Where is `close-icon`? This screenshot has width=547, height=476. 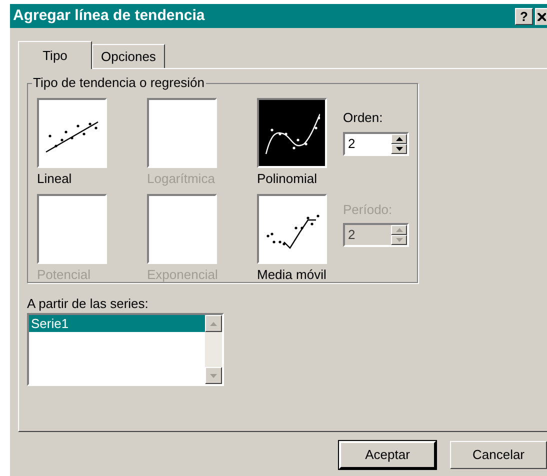 close-icon is located at coordinates (541, 16).